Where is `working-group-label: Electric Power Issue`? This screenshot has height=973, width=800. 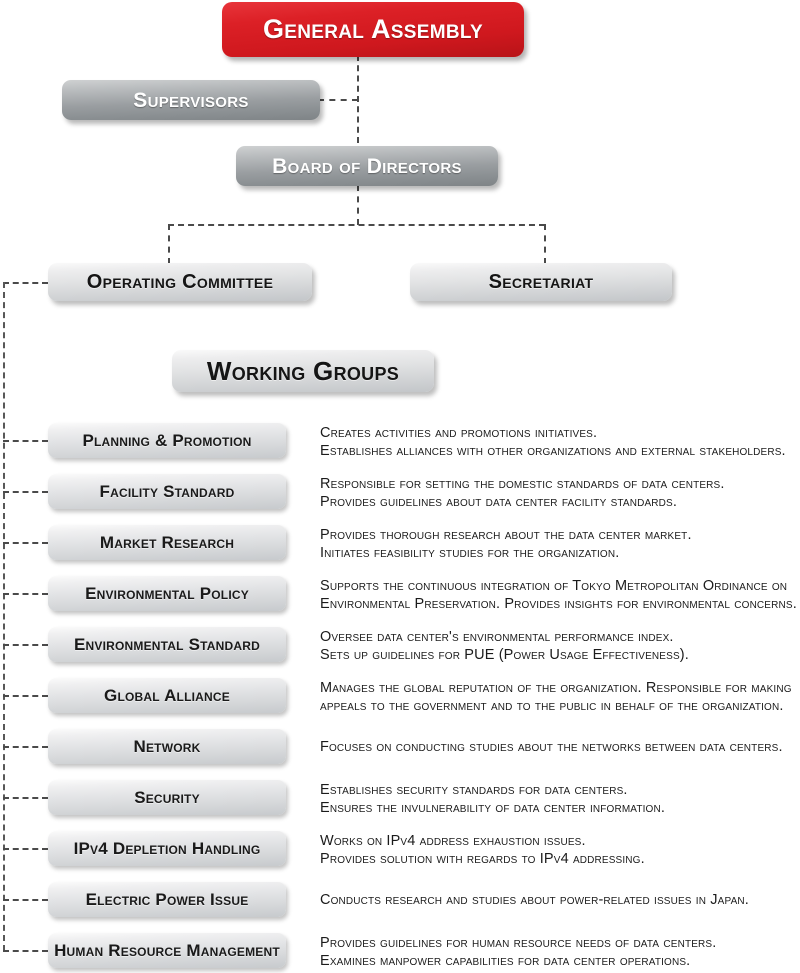 working-group-label: Electric Power Issue is located at coordinates (167, 899).